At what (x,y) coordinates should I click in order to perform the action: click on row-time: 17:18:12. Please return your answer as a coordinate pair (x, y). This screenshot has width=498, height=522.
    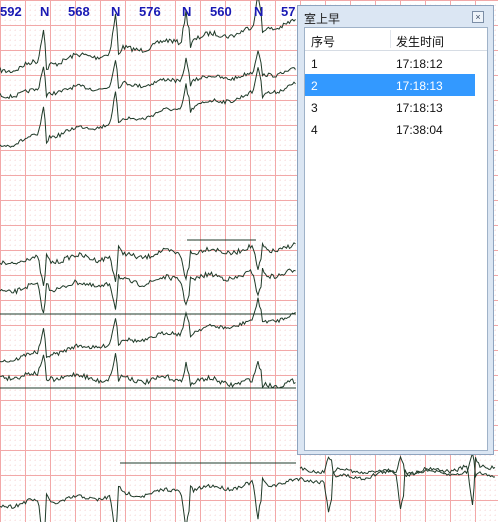
    Looking at the image, I should click on (419, 64).